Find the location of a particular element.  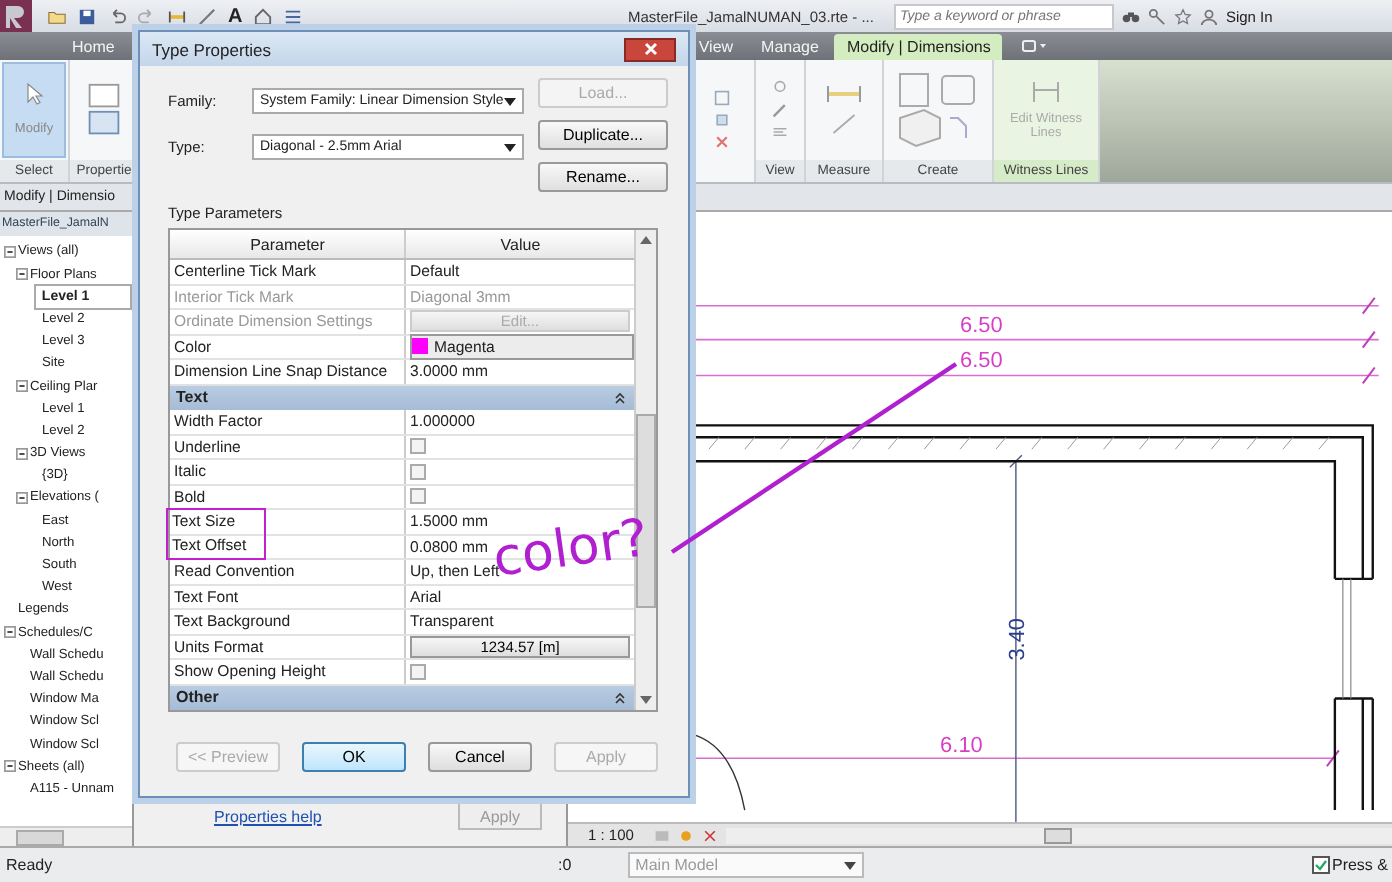

status-message: Ready is located at coordinates (29, 865).